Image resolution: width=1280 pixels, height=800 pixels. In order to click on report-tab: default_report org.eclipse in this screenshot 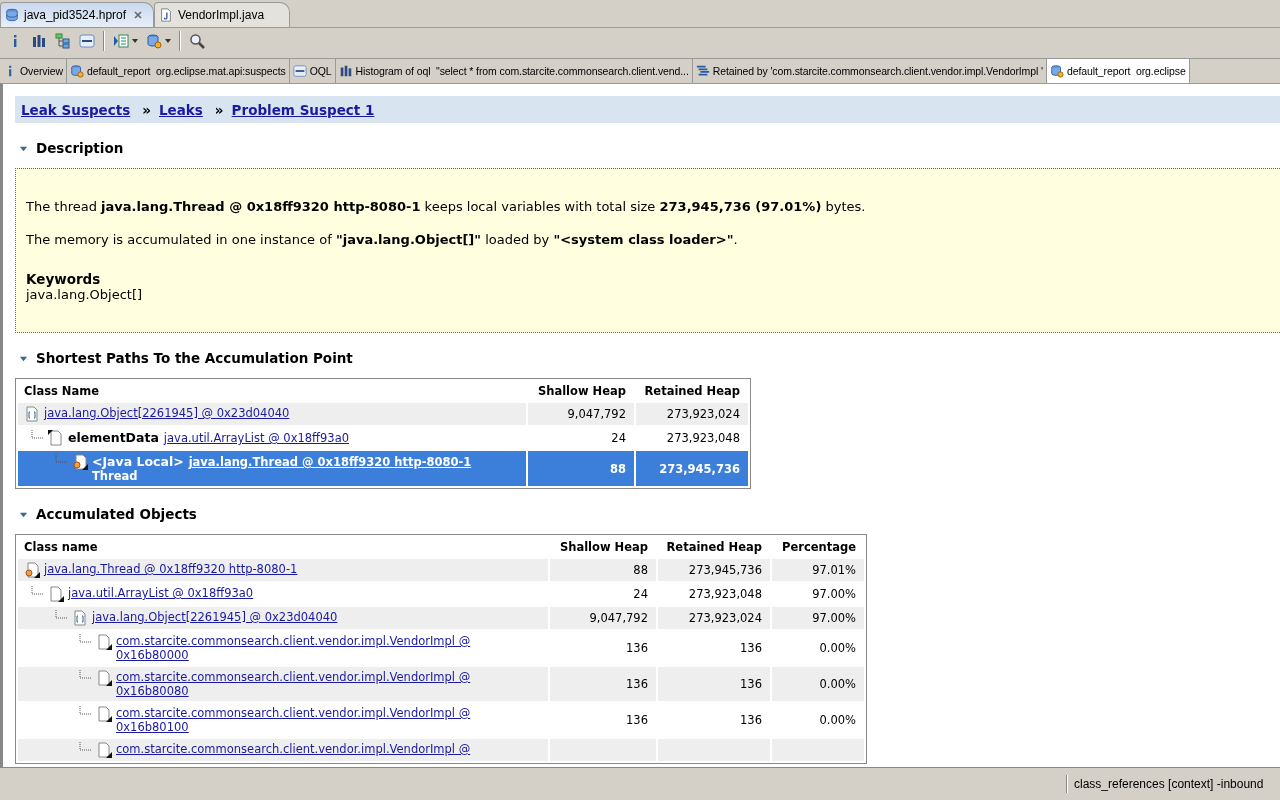, I will do `click(1118, 71)`.